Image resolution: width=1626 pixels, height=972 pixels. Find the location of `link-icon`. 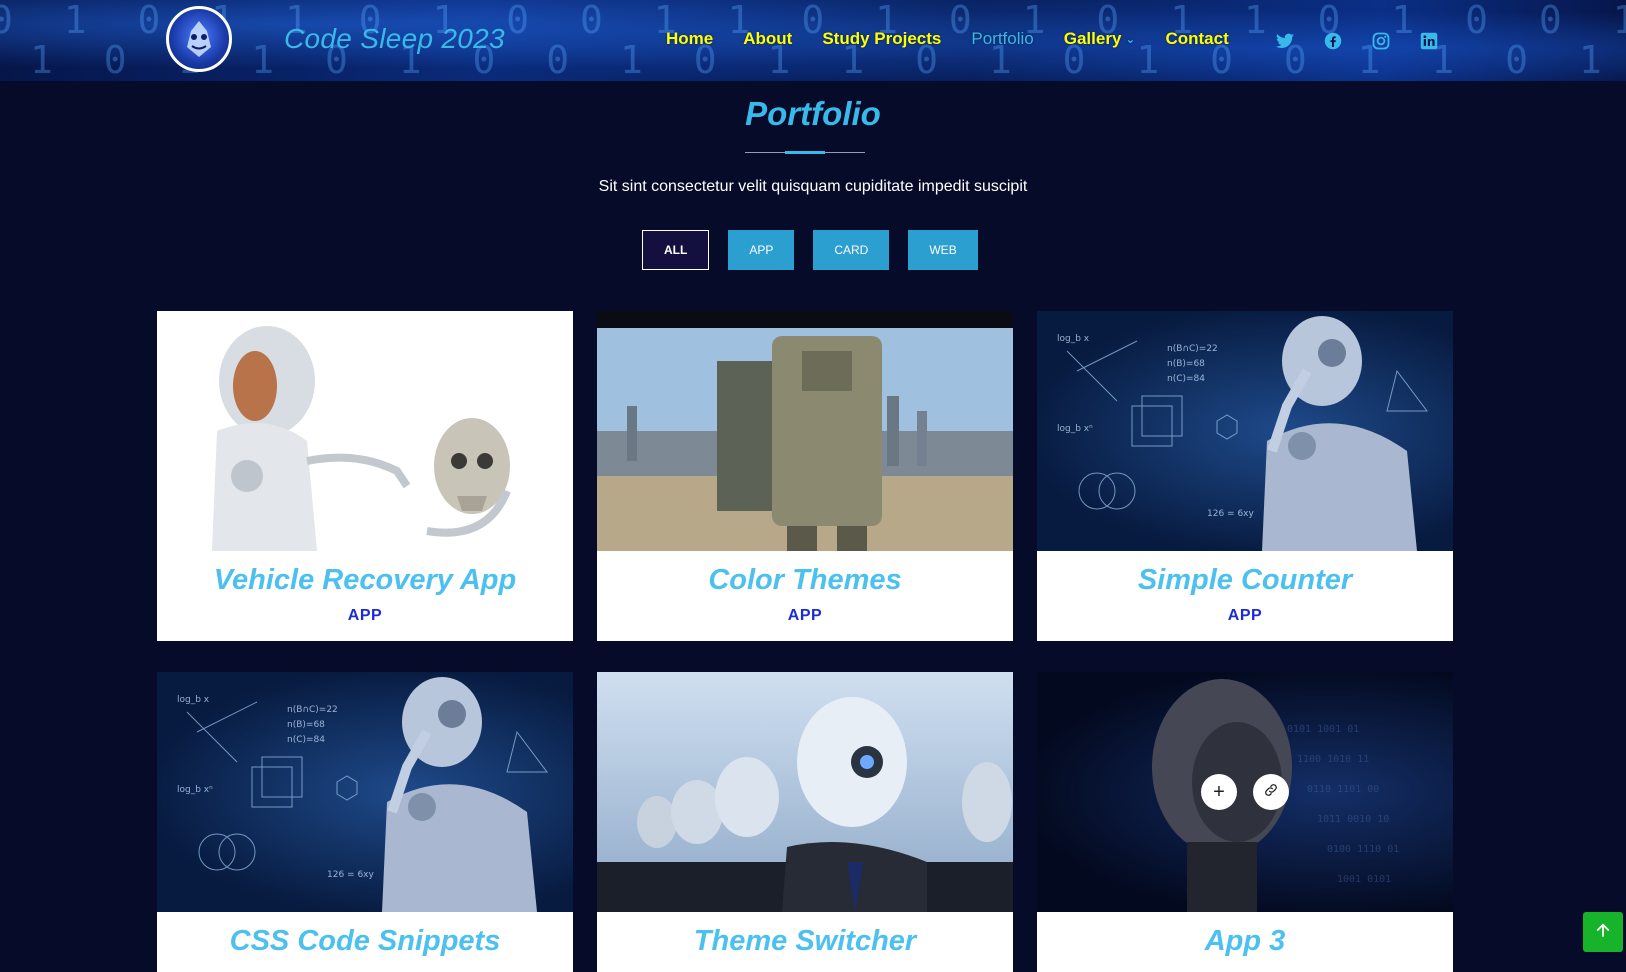

link-icon is located at coordinates (1271, 792).